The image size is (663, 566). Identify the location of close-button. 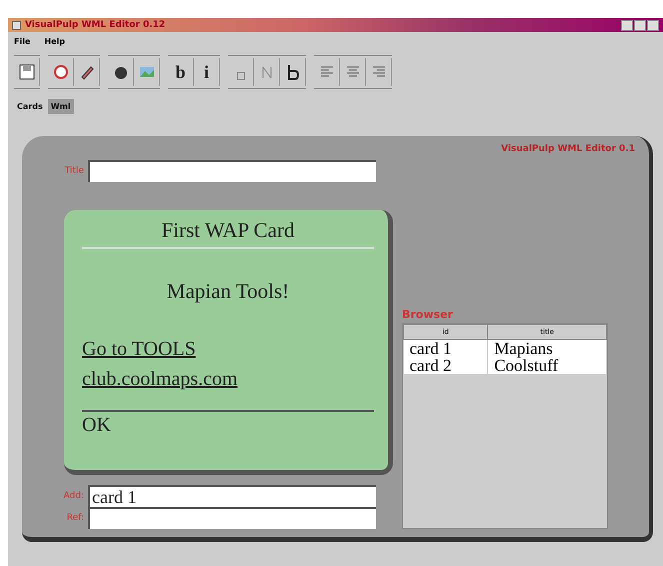
(653, 25).